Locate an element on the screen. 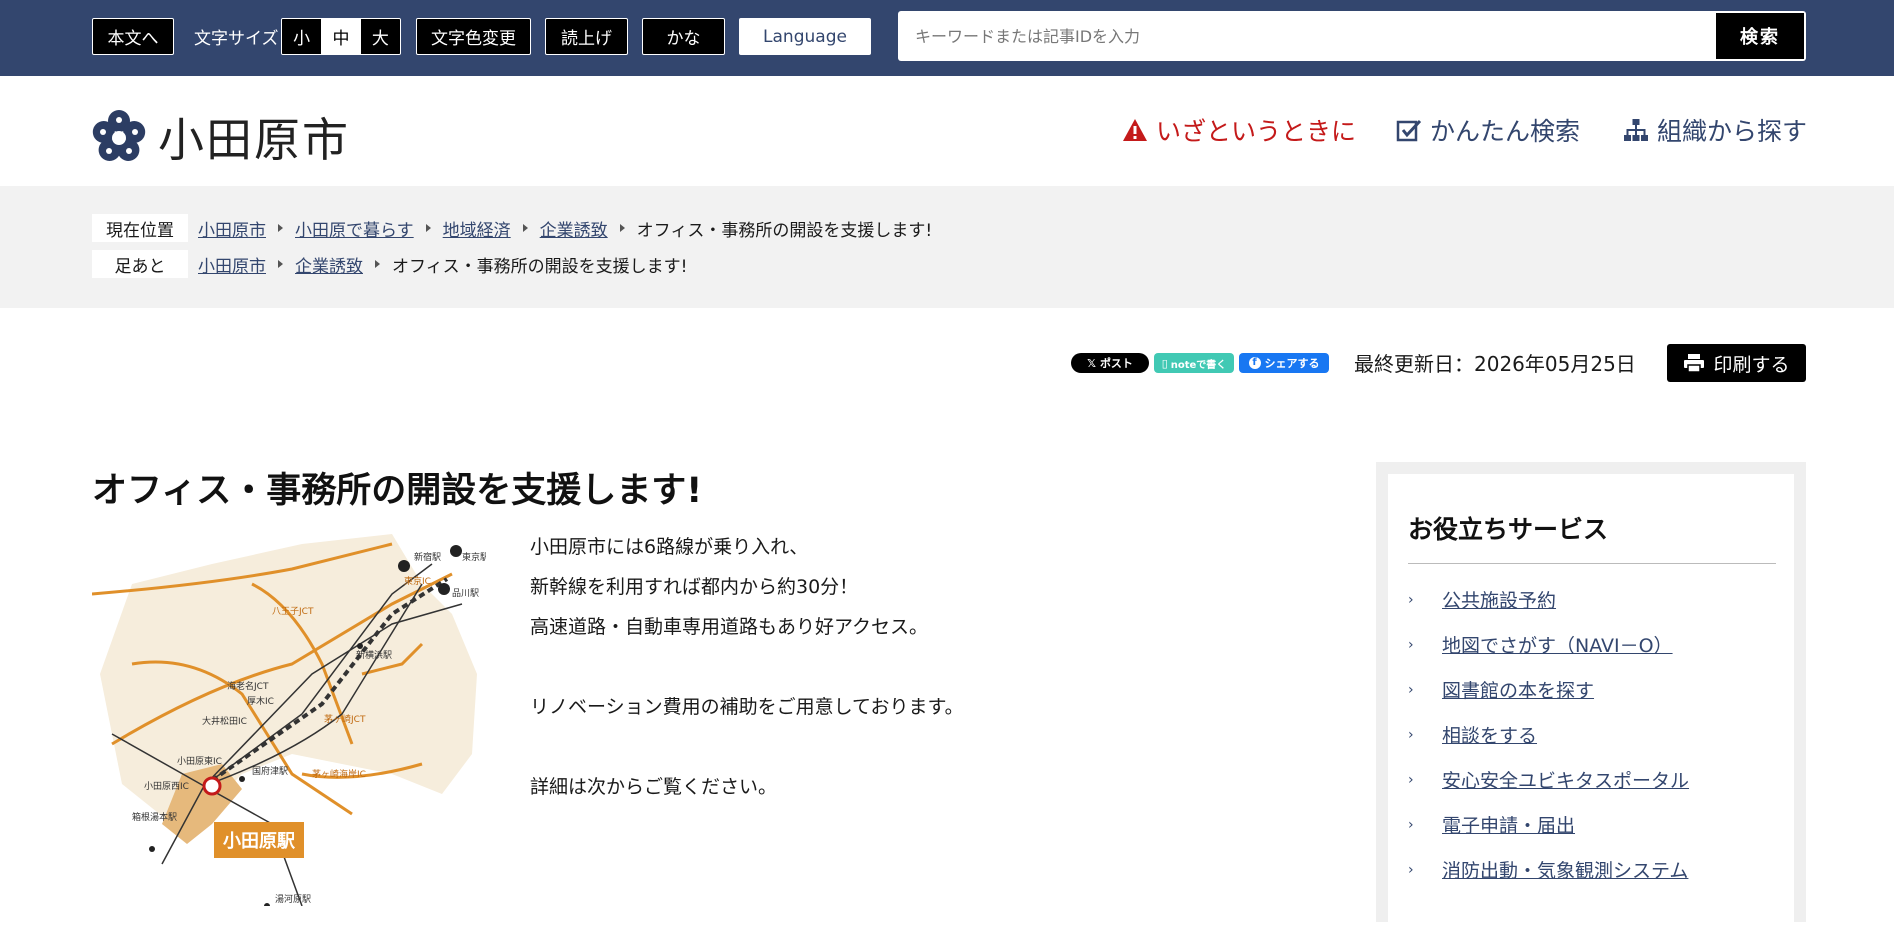 The image size is (1894, 934). share-facebook-label: シェアする is located at coordinates (1292, 363).